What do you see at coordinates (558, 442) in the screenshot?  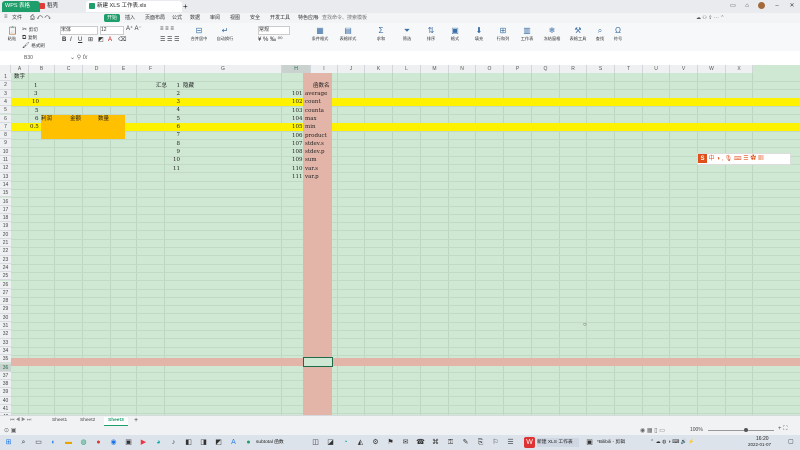 I see `taskbar-item-workbook: 新建 XLS 工作表` at bounding box center [558, 442].